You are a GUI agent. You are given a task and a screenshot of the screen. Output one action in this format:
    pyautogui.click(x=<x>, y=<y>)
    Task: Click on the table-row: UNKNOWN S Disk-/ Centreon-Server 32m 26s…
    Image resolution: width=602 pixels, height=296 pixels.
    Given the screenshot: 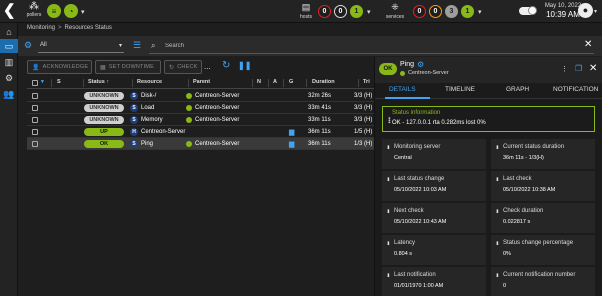 What is the action you would take?
    pyautogui.click(x=204, y=96)
    